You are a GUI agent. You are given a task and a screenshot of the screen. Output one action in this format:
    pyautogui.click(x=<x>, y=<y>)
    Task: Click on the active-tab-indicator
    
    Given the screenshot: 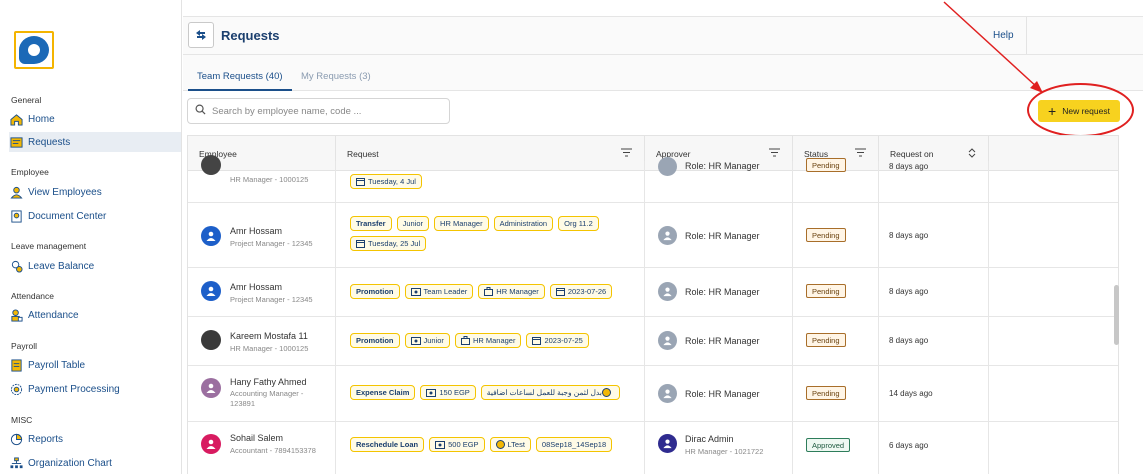 What is the action you would take?
    pyautogui.click(x=240, y=90)
    